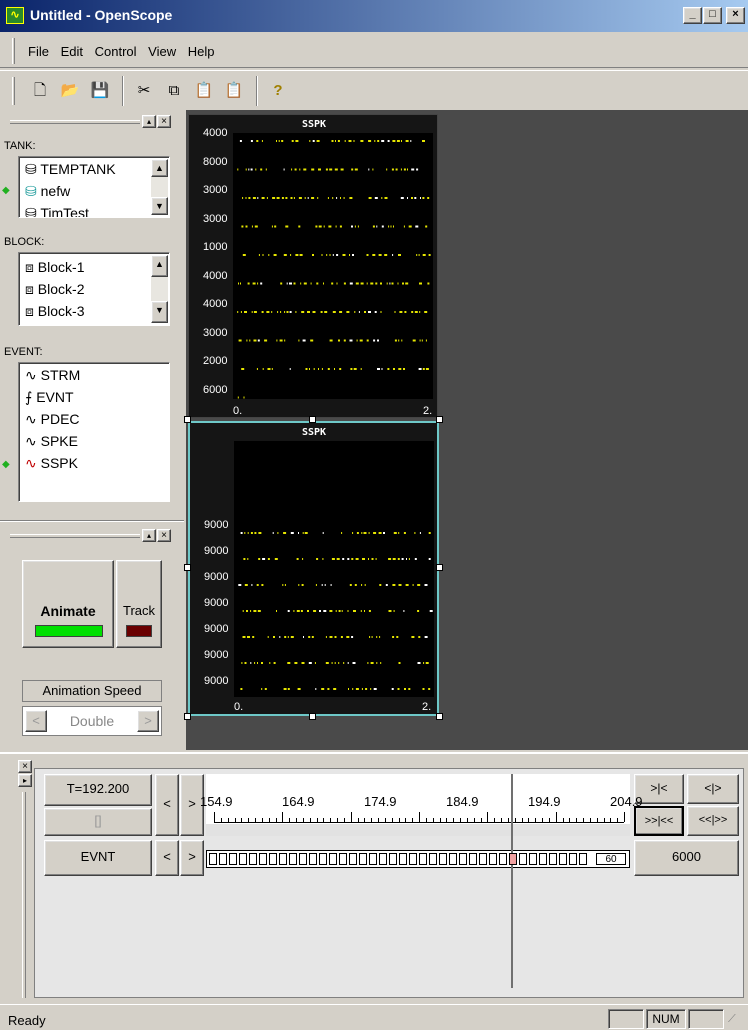  Describe the element at coordinates (40, 91) in the screenshot. I see `new-icon: 🗋` at that location.